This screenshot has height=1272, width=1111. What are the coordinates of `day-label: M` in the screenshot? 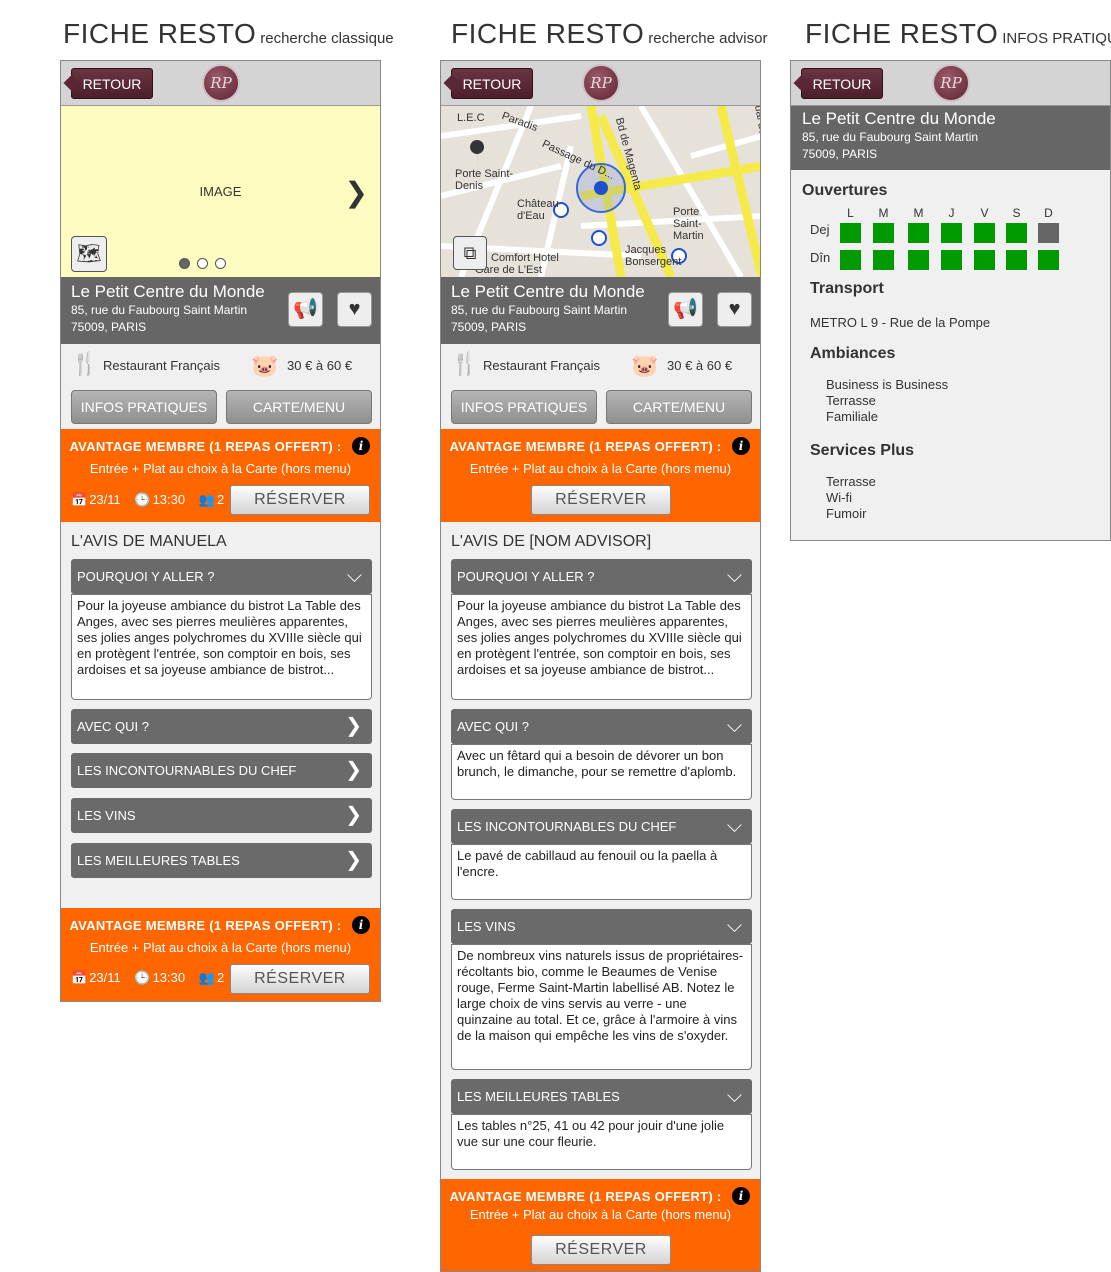 It's located at (883, 213).